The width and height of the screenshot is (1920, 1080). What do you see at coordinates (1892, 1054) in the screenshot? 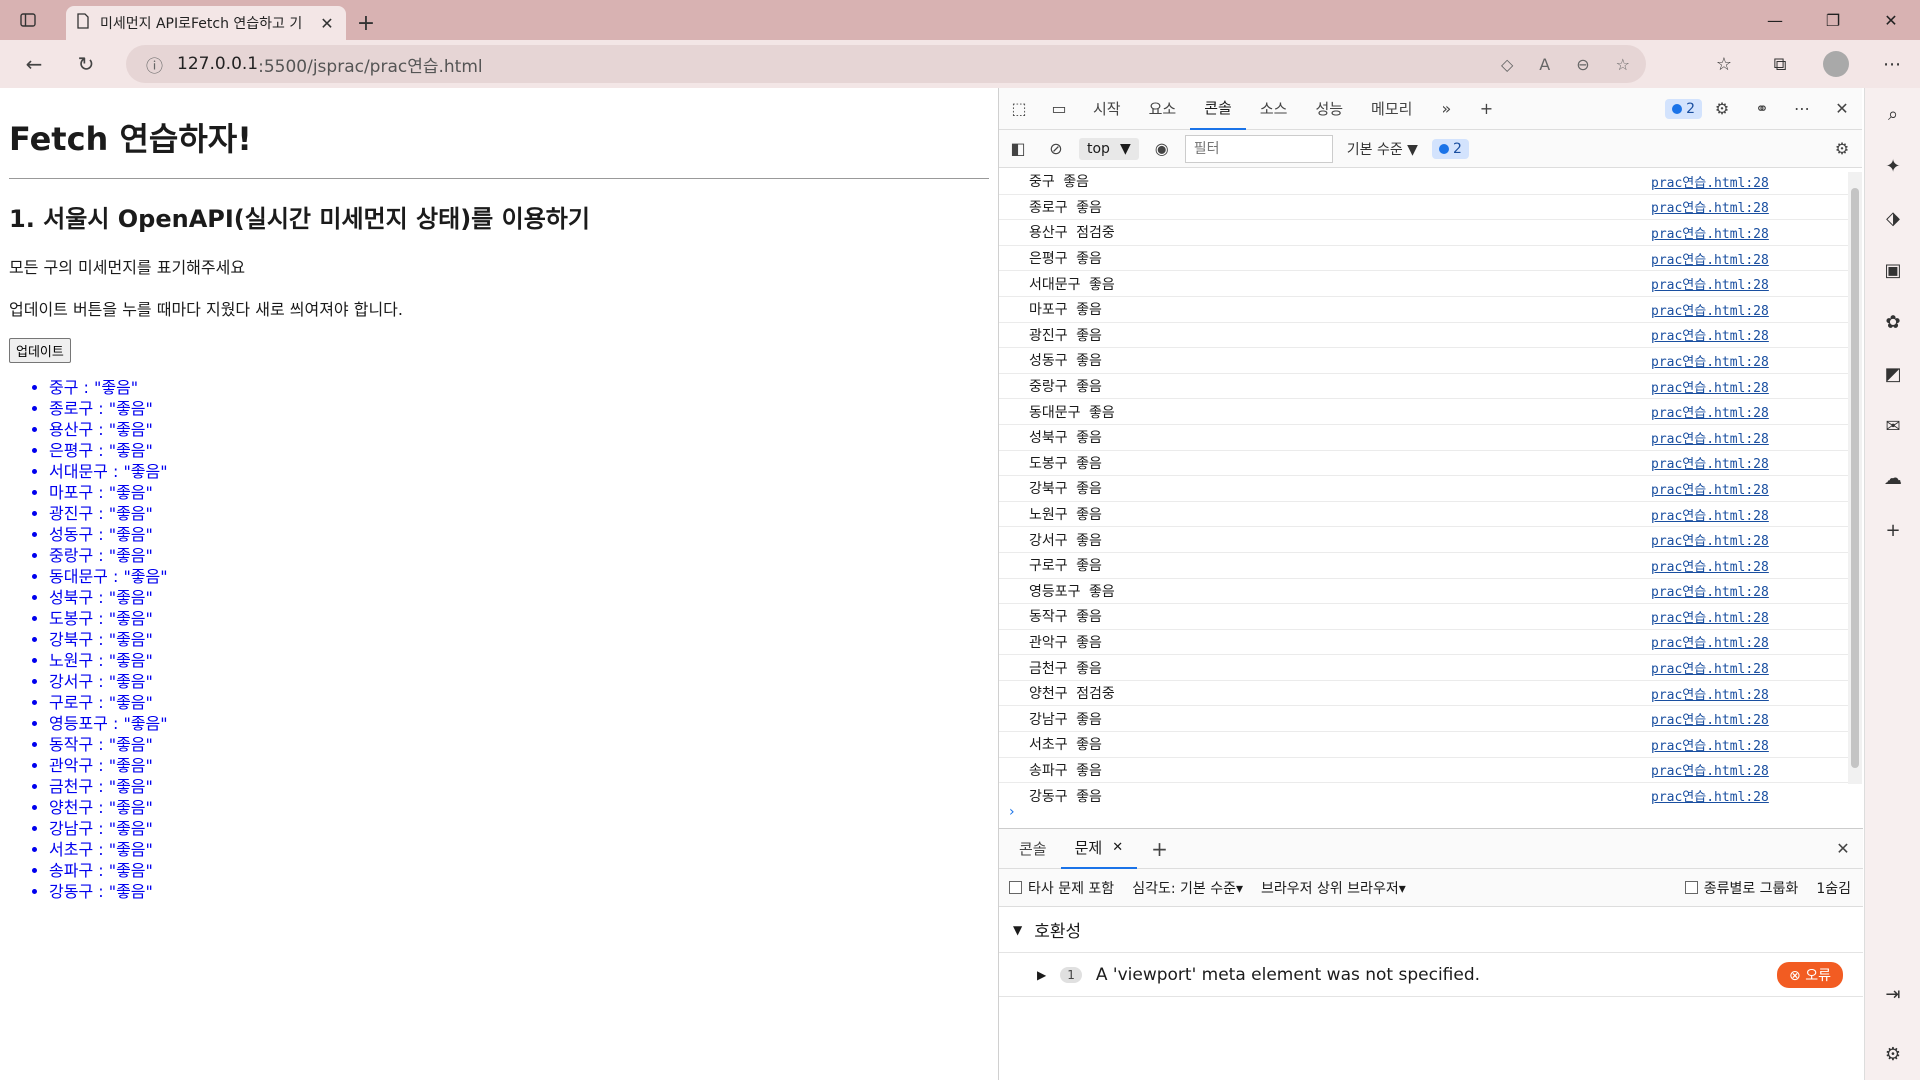
I see `sidebar-settings-icon: ⚙` at bounding box center [1892, 1054].